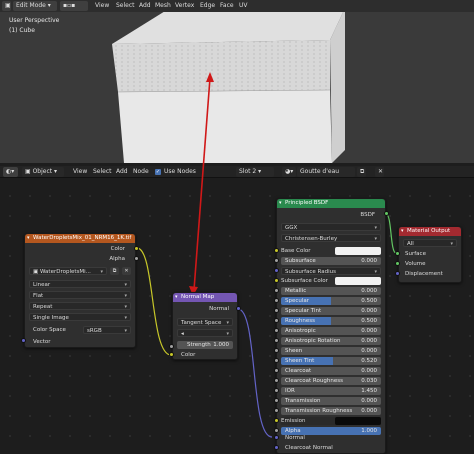  I want to click on colorspace-select: sRGB, so click(107, 330).